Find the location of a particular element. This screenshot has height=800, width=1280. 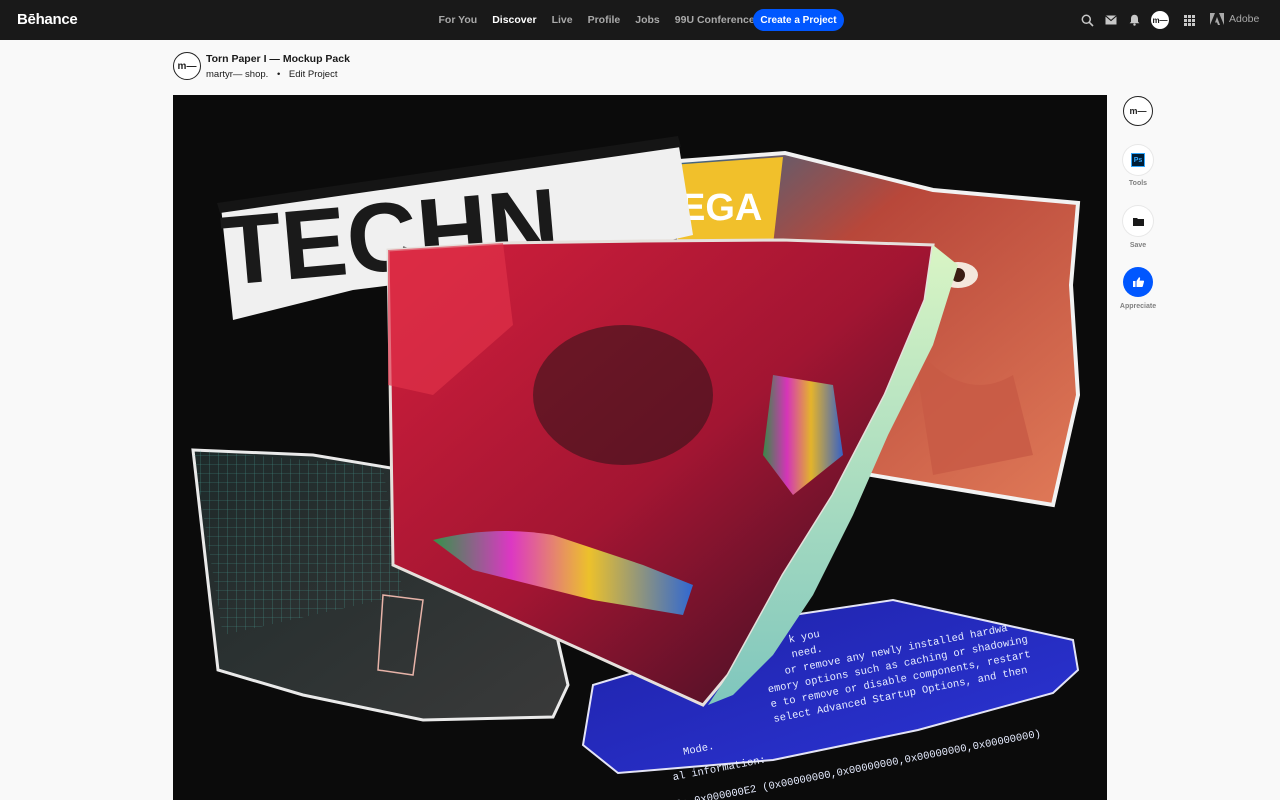

user-avatar: m— is located at coordinates (1160, 20).